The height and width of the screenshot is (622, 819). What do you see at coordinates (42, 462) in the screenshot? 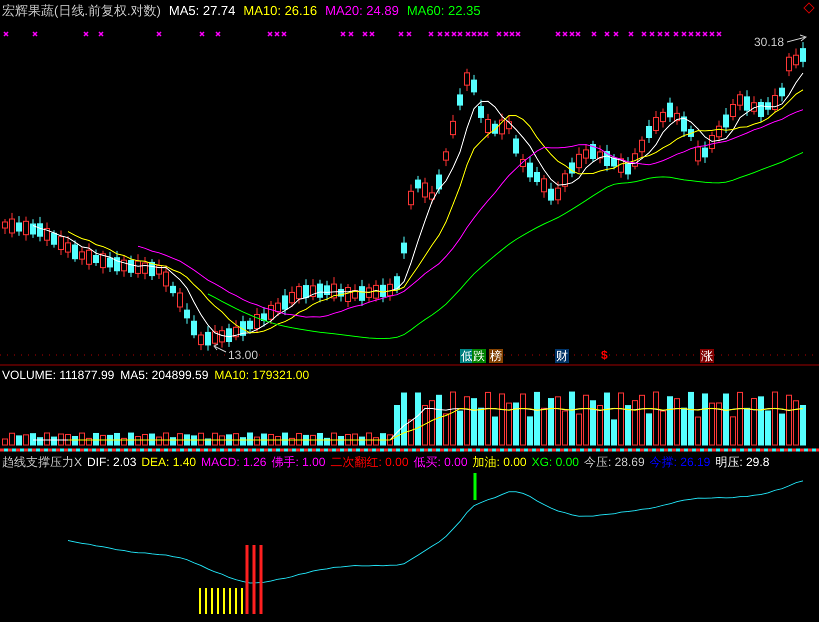
I see `legend-item: 趋线支撑压力X` at bounding box center [42, 462].